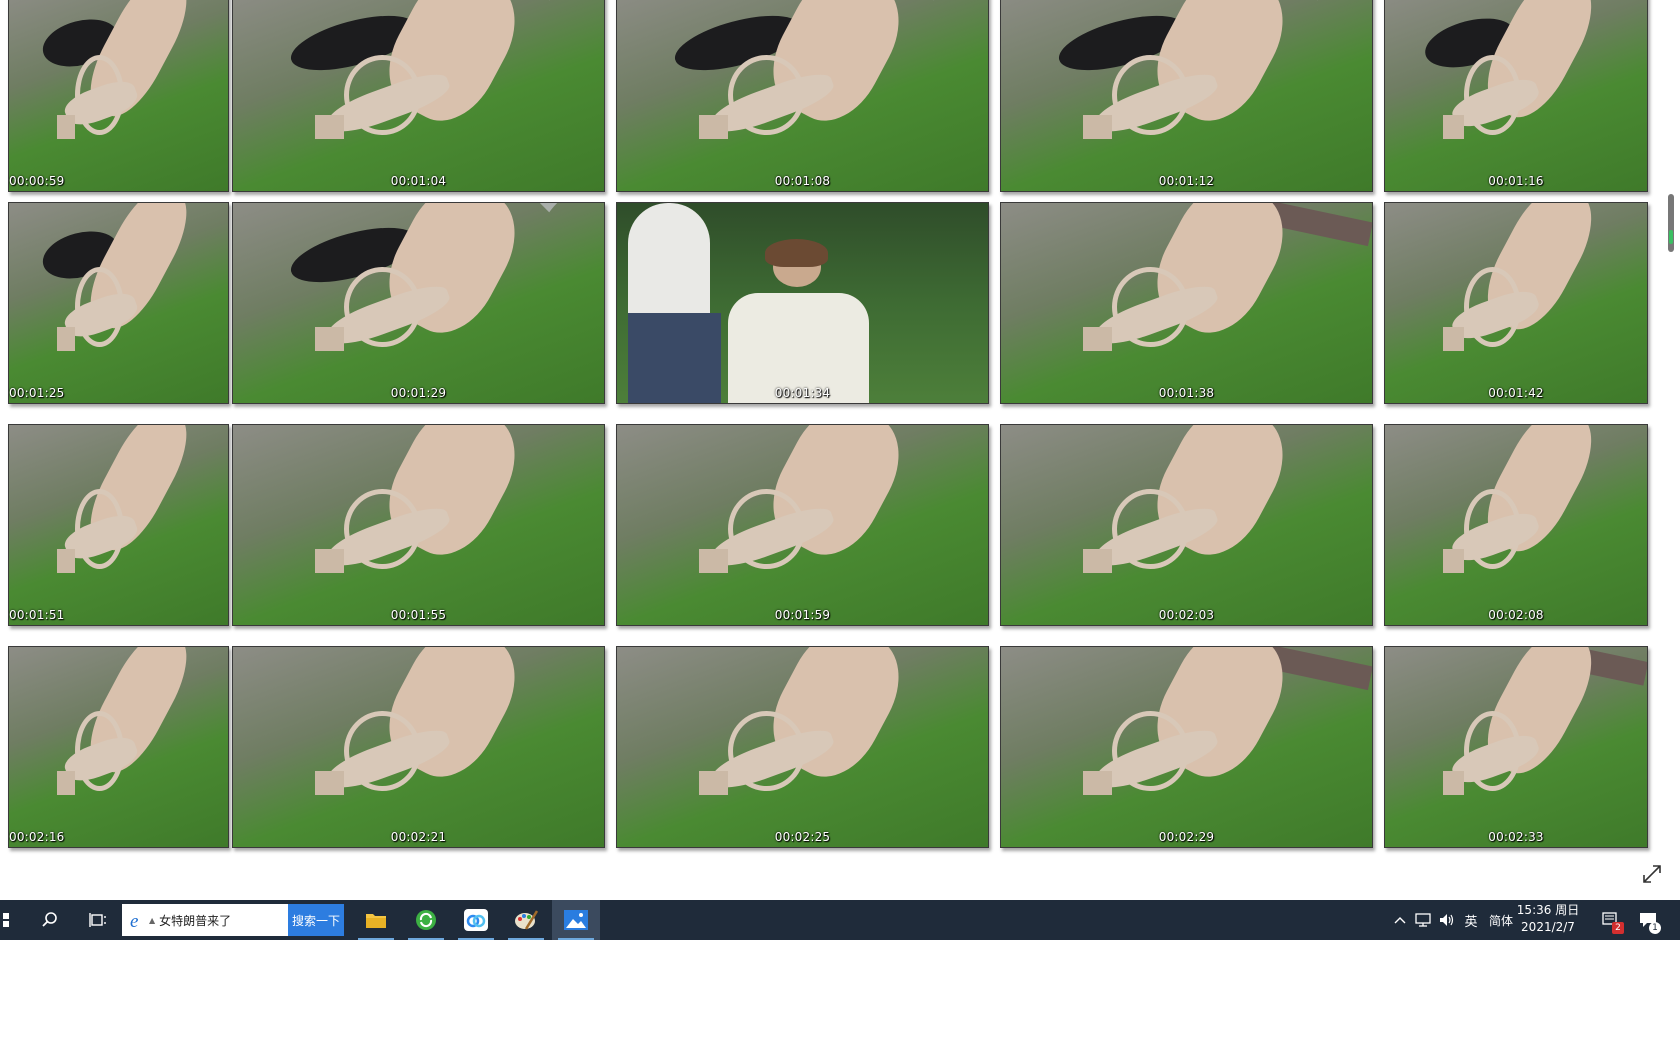  What do you see at coordinates (1548, 910) in the screenshot?
I see `clock-time: 15:36 周日` at bounding box center [1548, 910].